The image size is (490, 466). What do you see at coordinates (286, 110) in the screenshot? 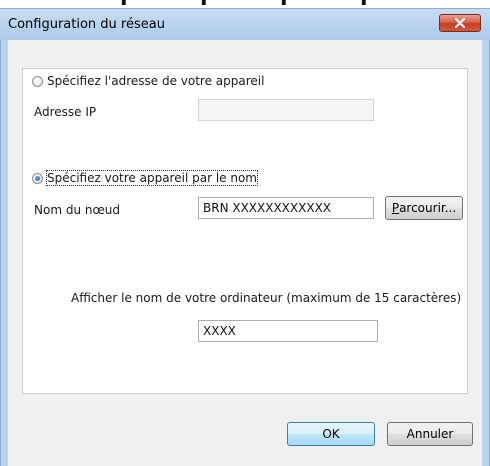
I see `ip-address-field` at bounding box center [286, 110].